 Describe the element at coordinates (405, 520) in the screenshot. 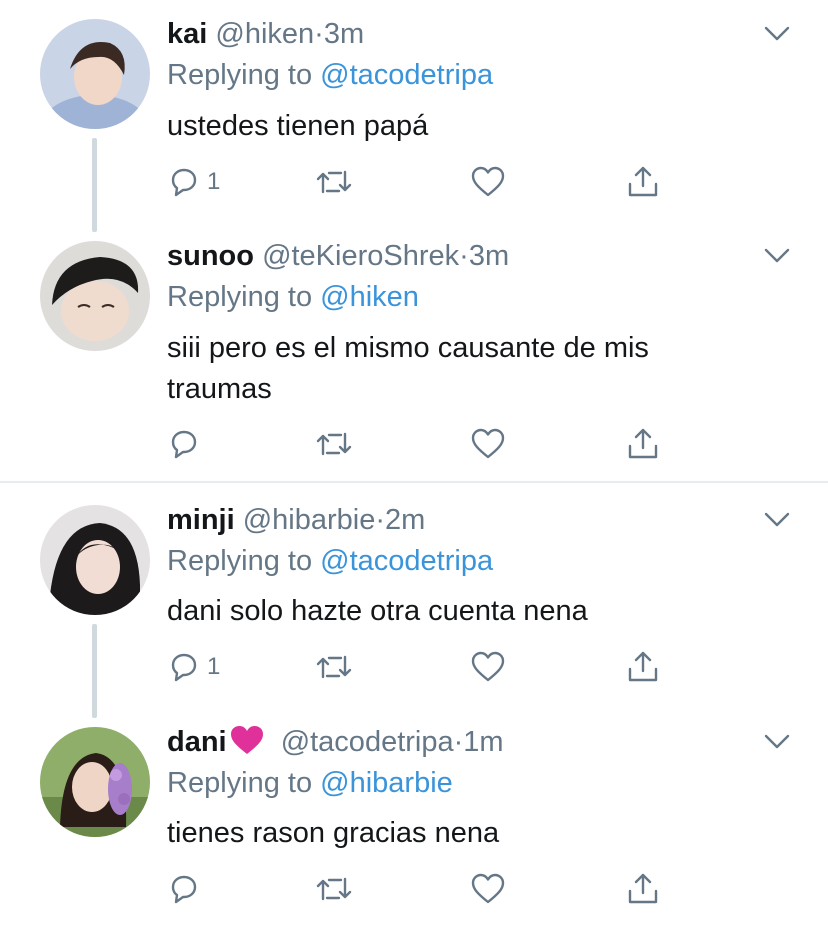

I see `timestamp: 2m` at that location.